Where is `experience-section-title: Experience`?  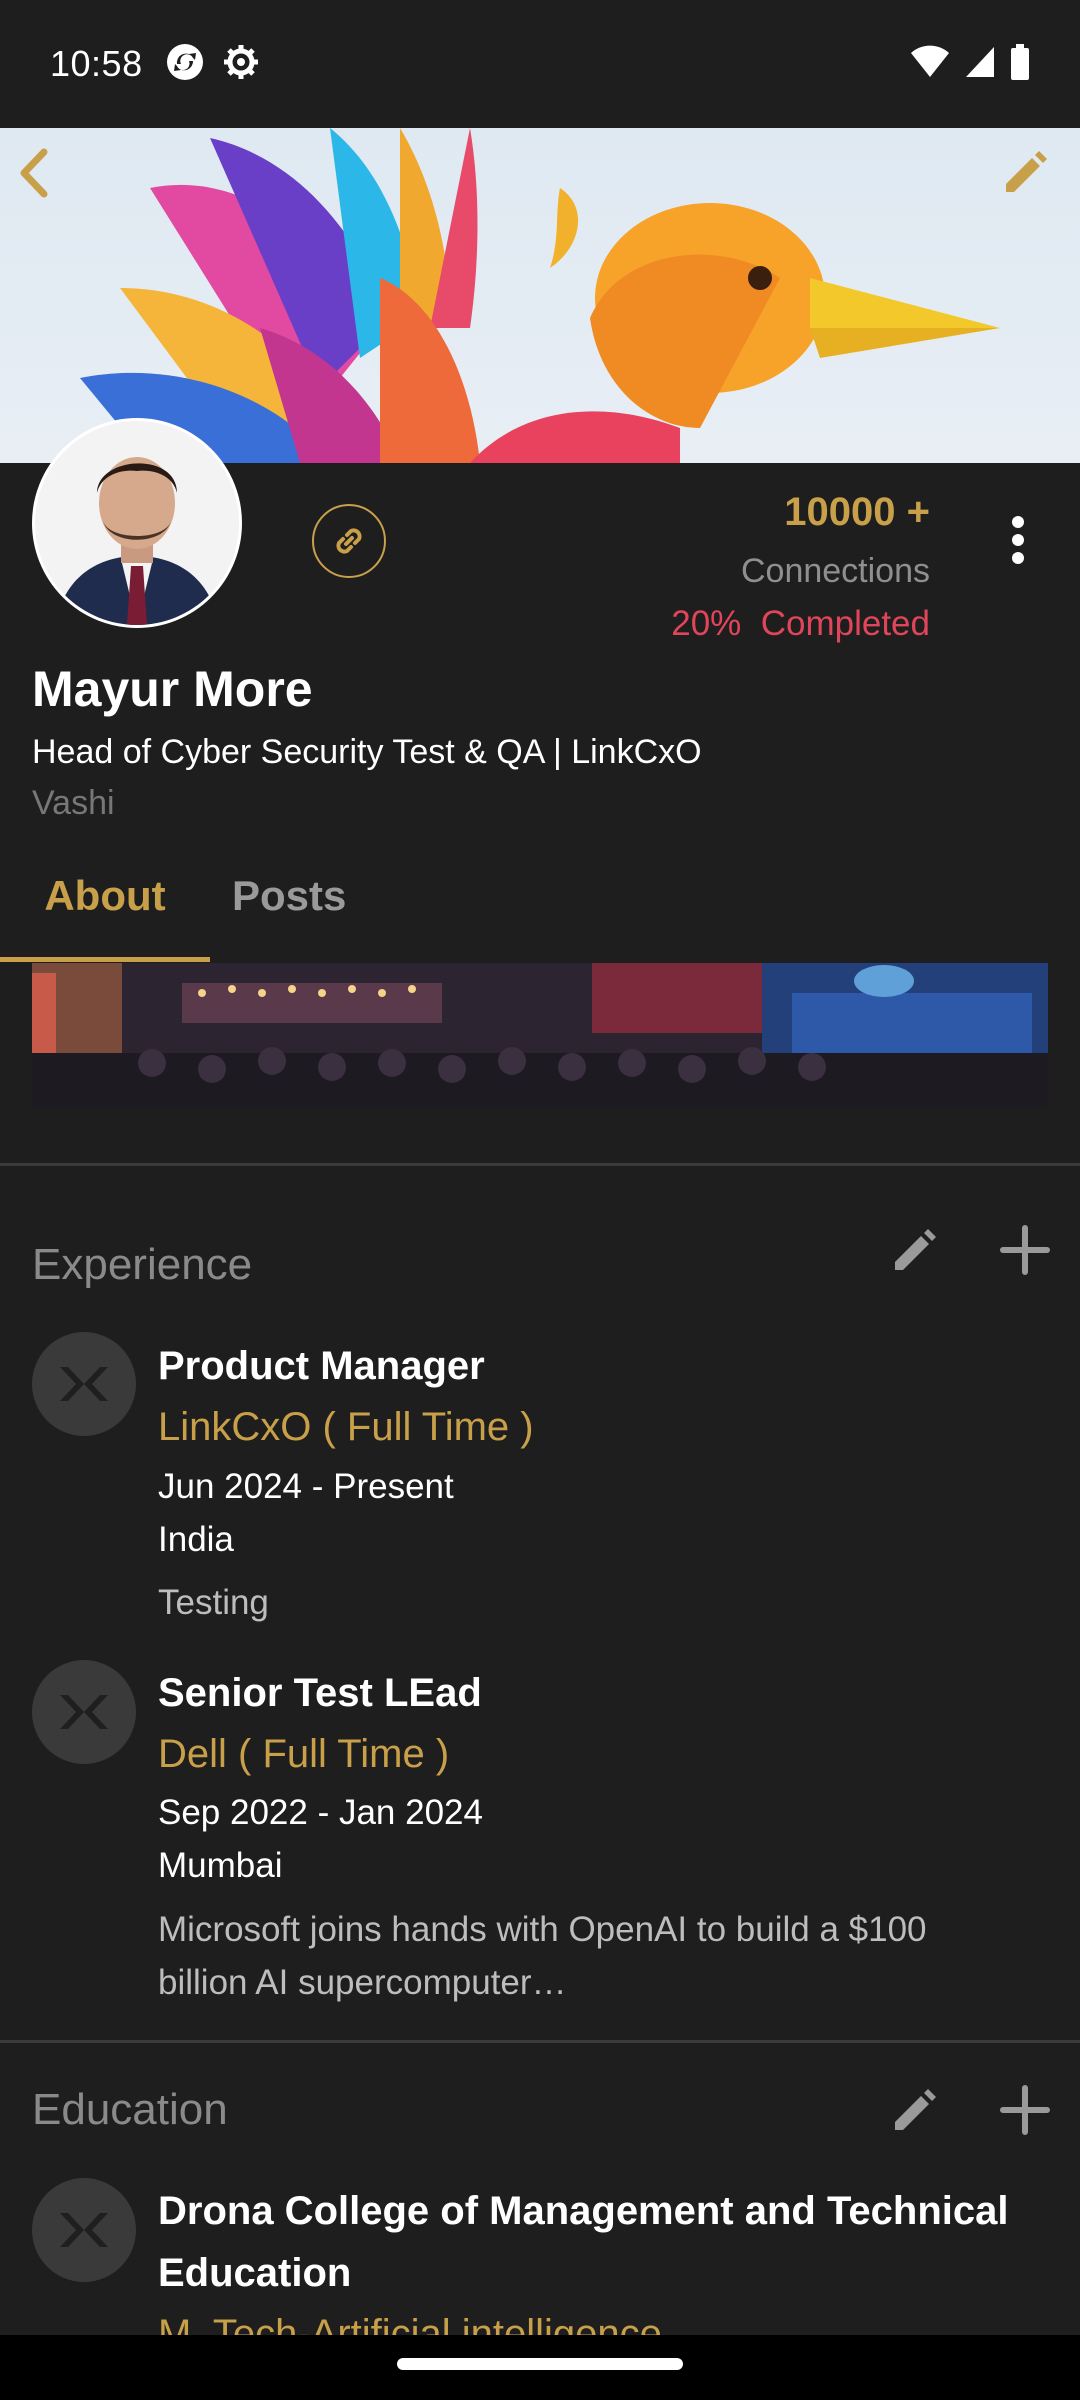 experience-section-title: Experience is located at coordinates (142, 1264).